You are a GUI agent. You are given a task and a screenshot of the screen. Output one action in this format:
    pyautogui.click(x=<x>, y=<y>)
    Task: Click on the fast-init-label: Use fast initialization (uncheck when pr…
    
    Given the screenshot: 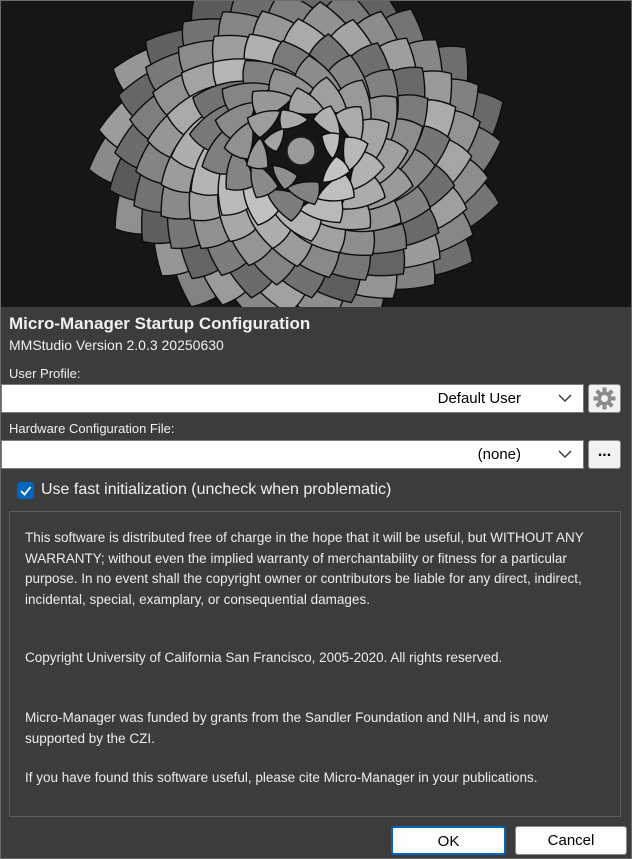 What is the action you would take?
    pyautogui.click(x=216, y=489)
    